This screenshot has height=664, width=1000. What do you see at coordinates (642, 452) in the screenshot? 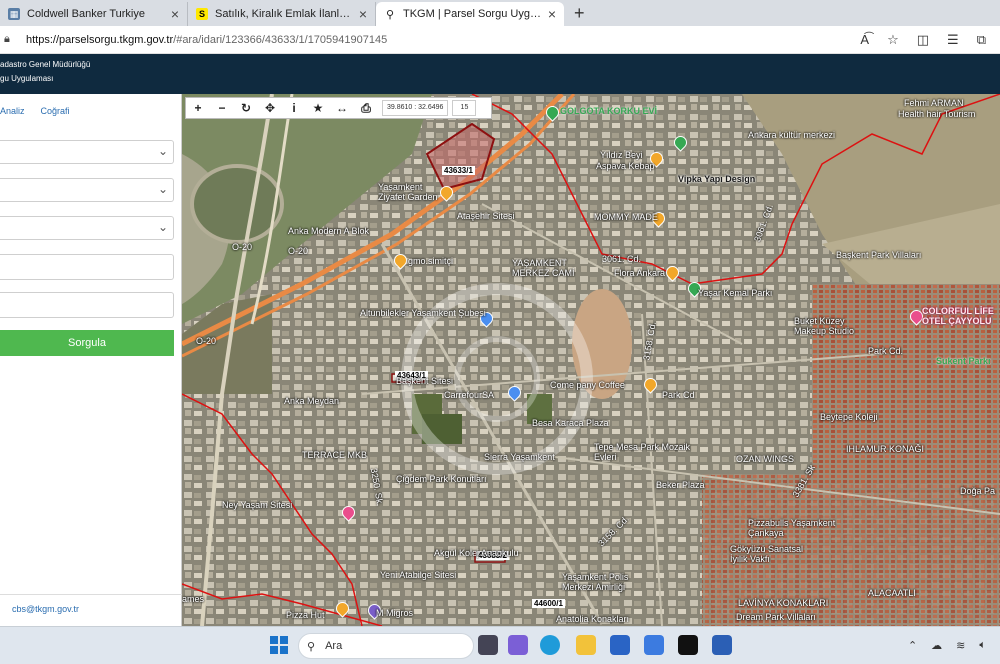
I see `map-label: Tepe Mesa Park Mozaik Evleri` at bounding box center [642, 452].